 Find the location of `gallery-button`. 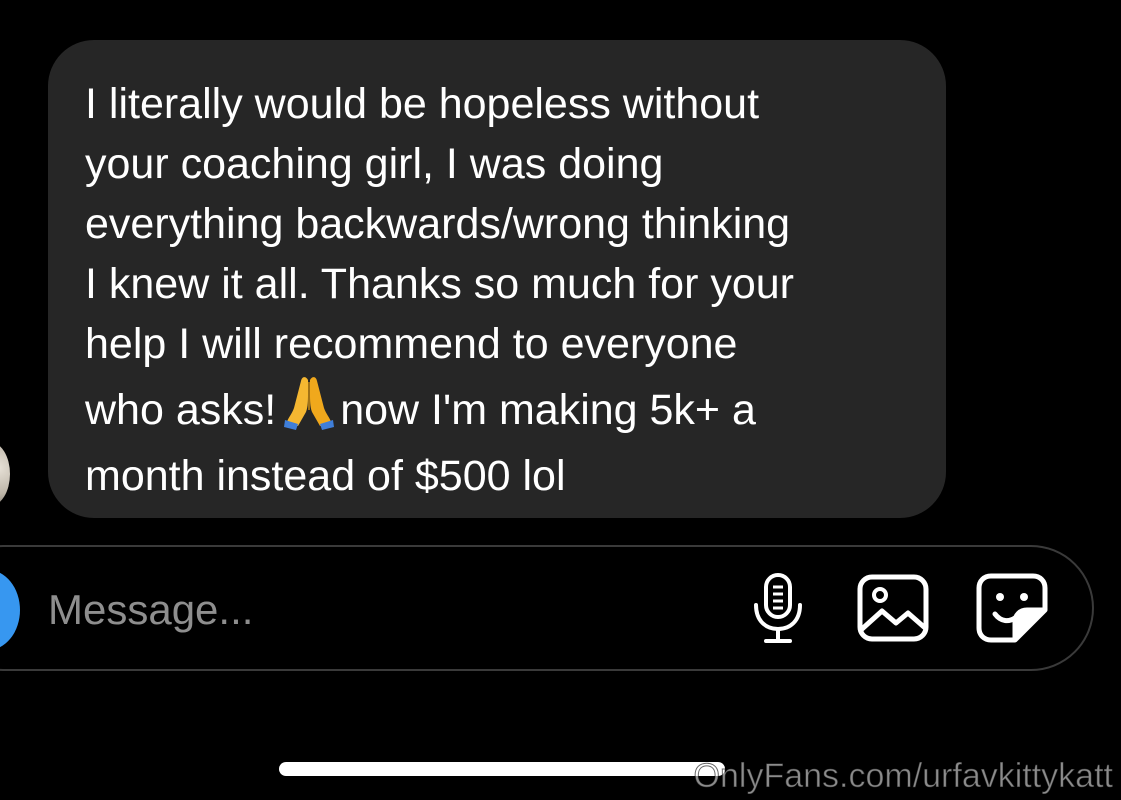

gallery-button is located at coordinates (893, 610).